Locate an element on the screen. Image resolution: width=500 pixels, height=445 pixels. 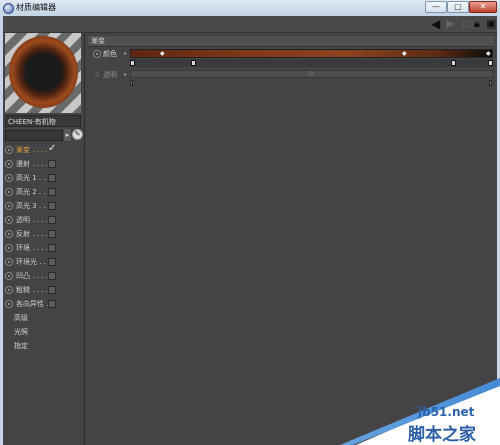
channel-gradient: 漸变 . . . . ✓ is located at coordinates (35, 149).